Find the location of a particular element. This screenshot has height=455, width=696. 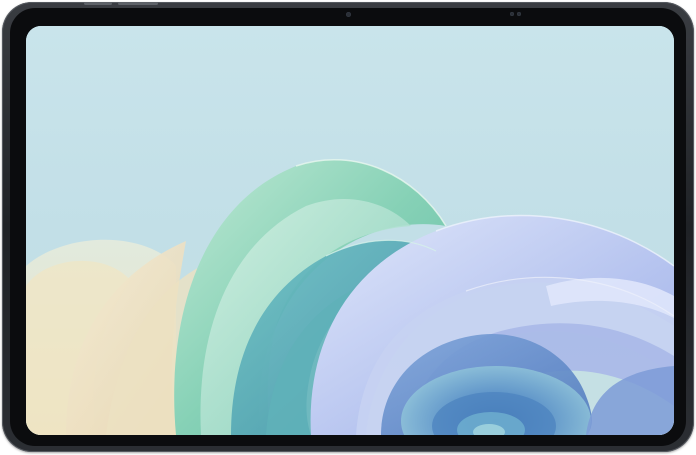

front-camera-icon is located at coordinates (348, 14).